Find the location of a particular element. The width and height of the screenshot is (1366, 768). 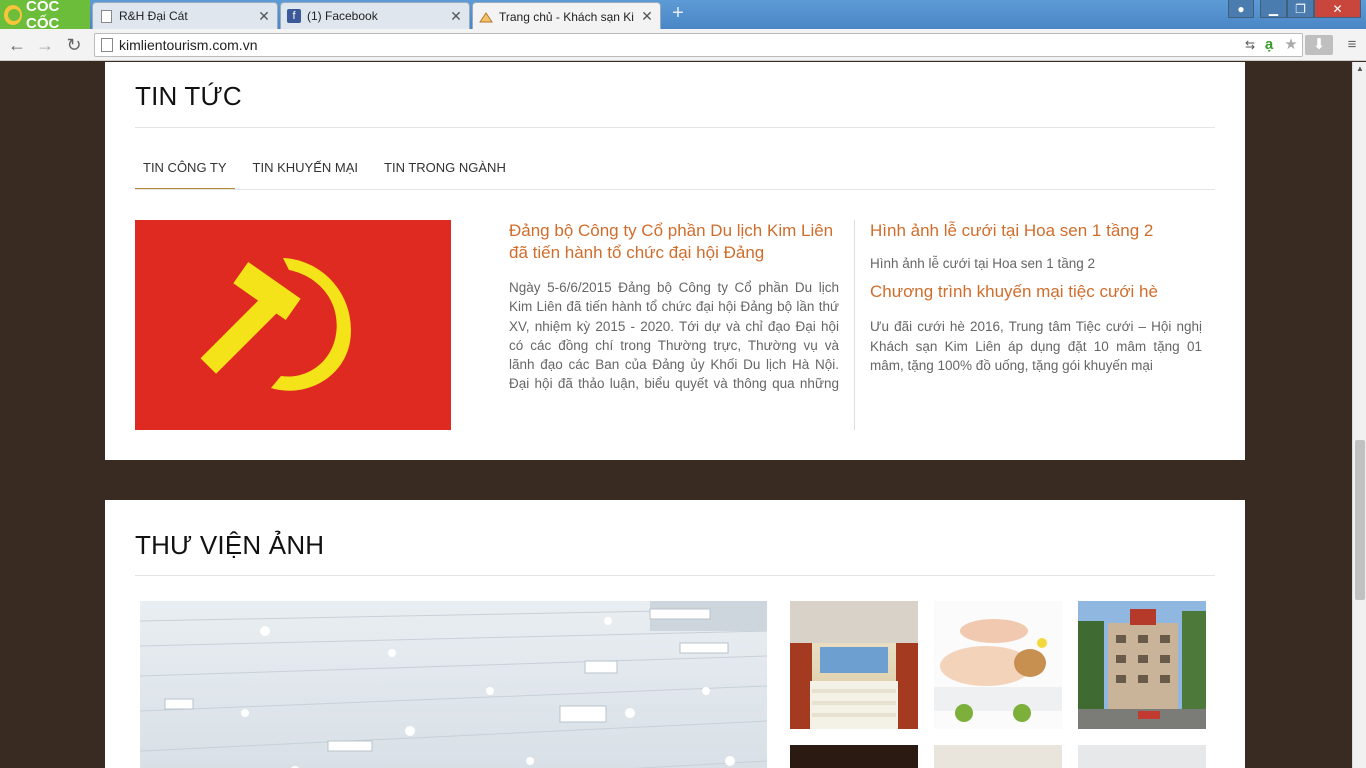

back-icon: ← is located at coordinates (17, 45).